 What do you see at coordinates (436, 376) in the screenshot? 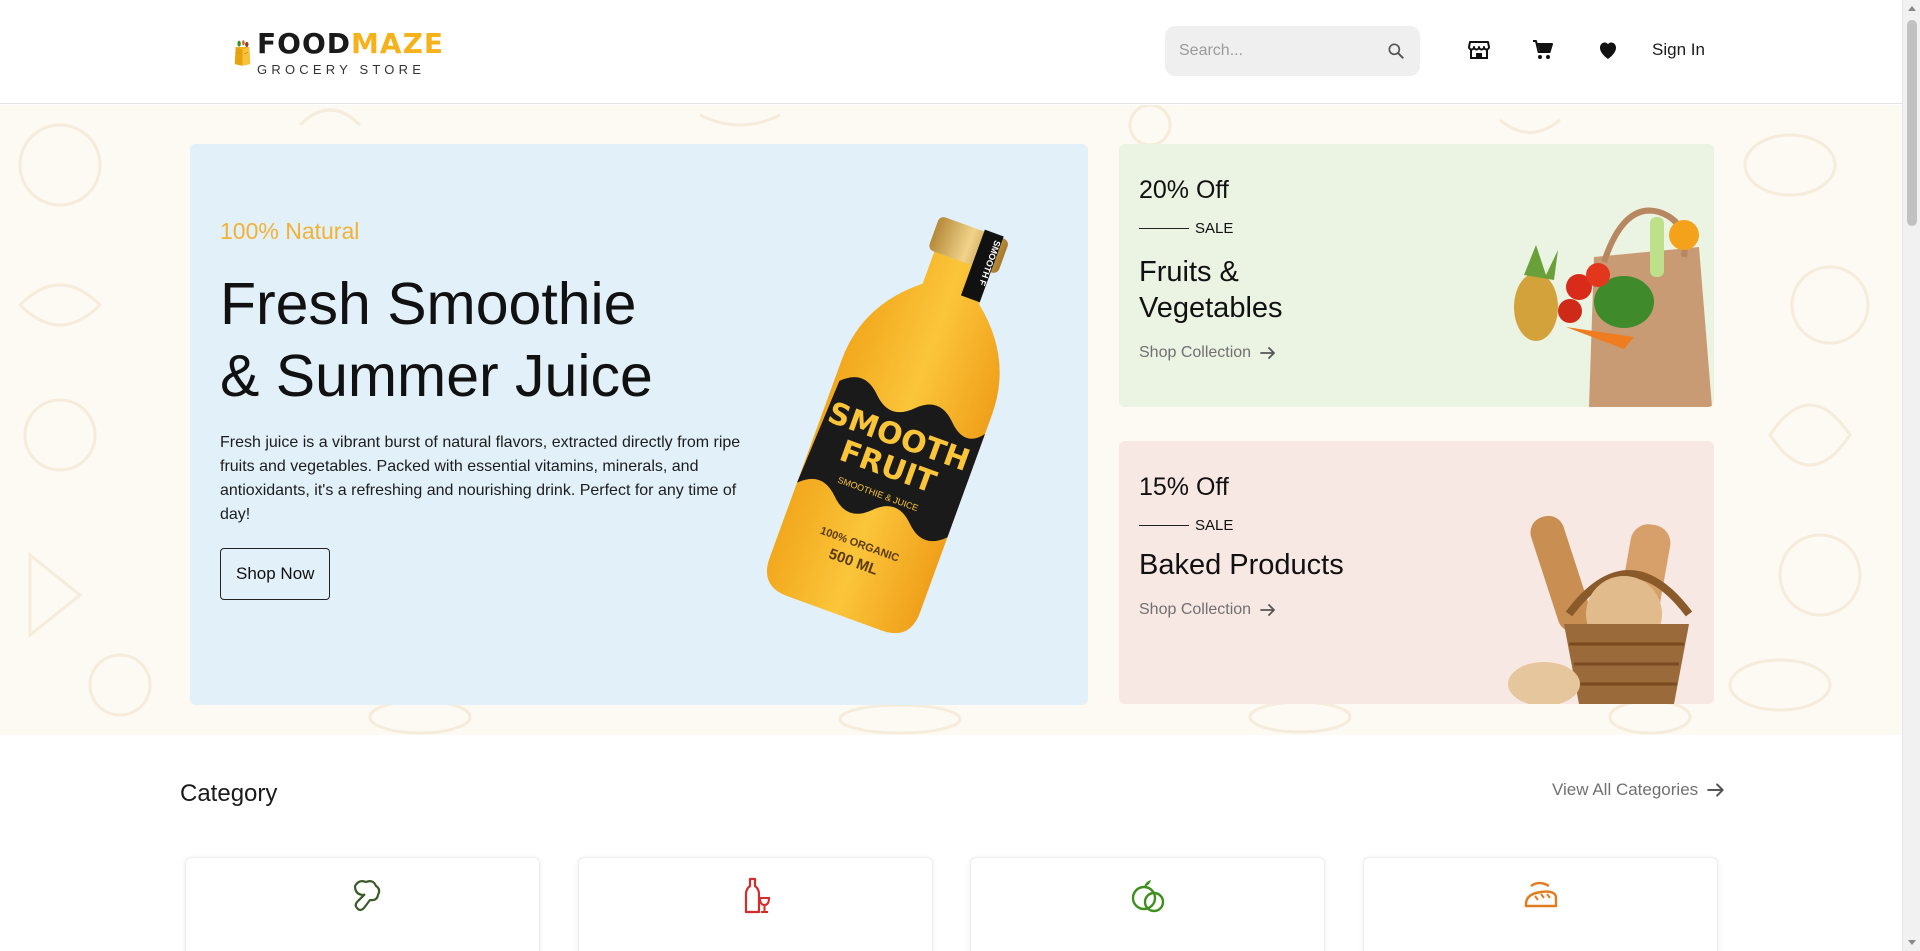
I see `hero-title-line2: & Summer Juice` at bounding box center [436, 376].